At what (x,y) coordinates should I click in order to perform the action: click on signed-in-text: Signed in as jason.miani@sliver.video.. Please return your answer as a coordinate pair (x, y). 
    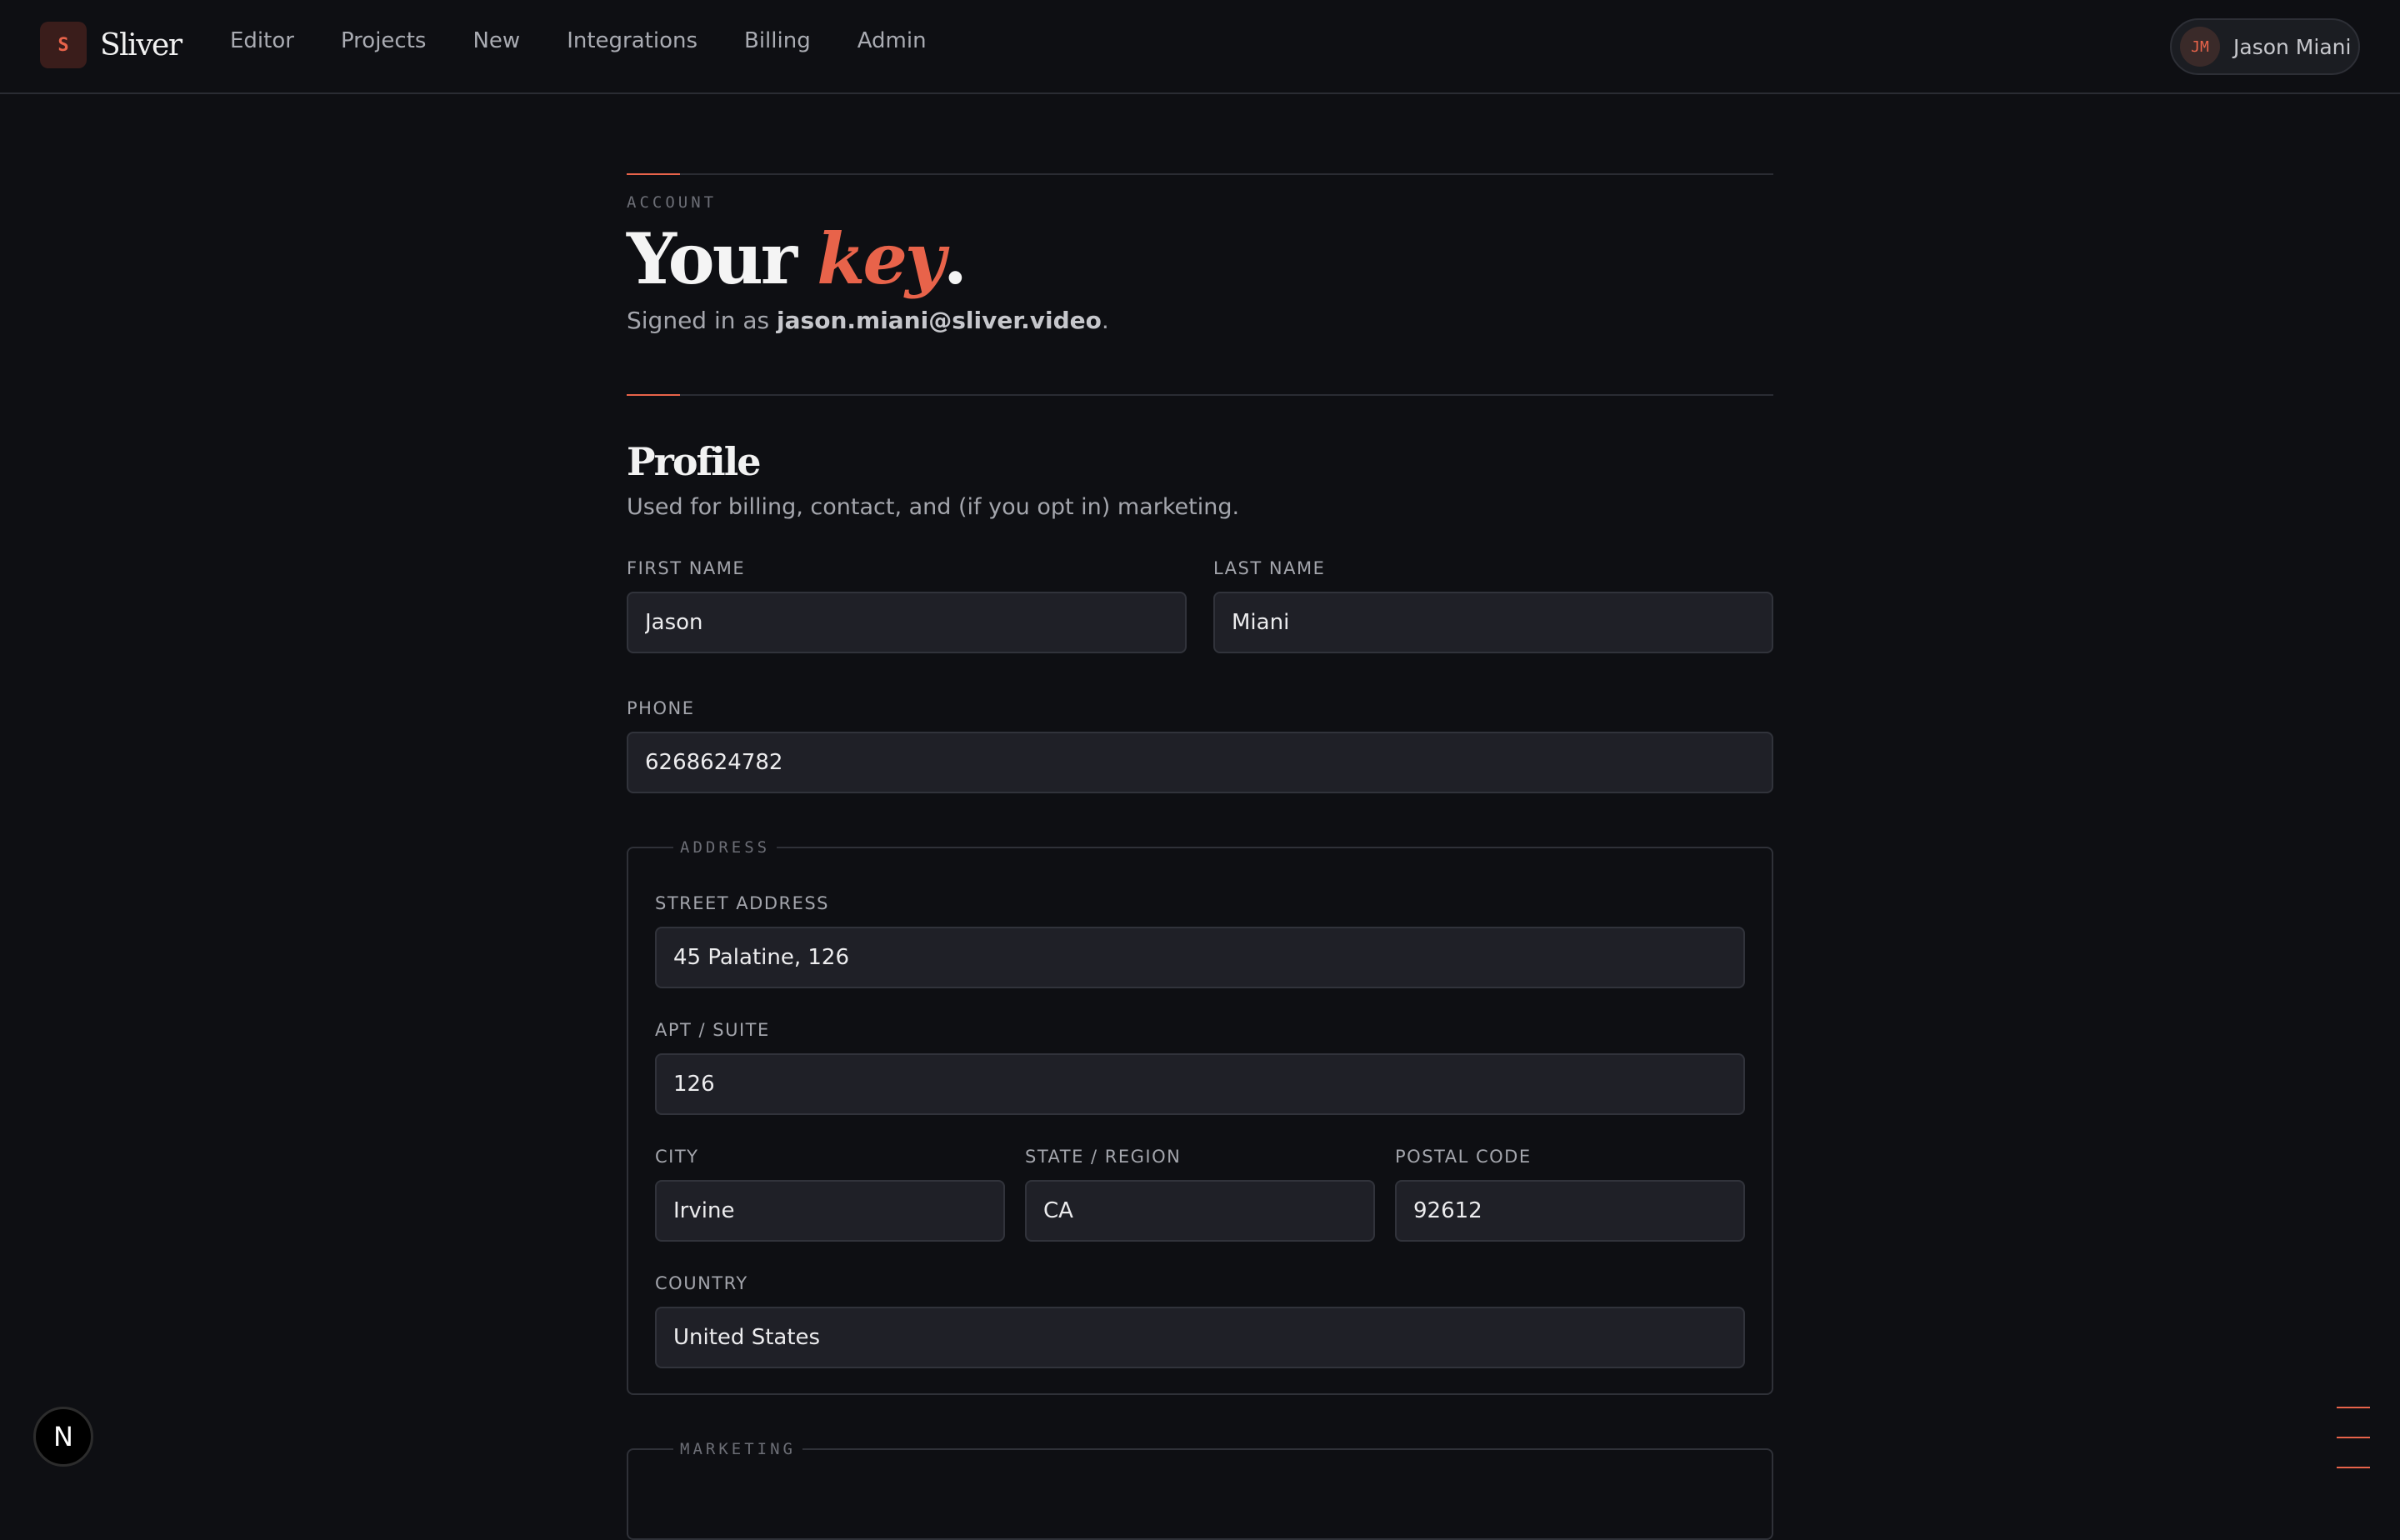
    Looking at the image, I should click on (1200, 320).